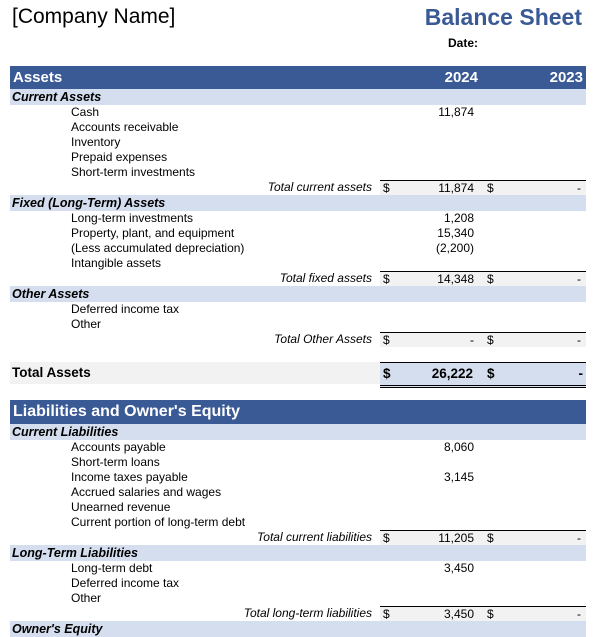 Image resolution: width=599 pixels, height=637 pixels. Describe the element at coordinates (126, 411) in the screenshot. I see `liabilities-heading: Liabilities and Owner's Equity` at that location.